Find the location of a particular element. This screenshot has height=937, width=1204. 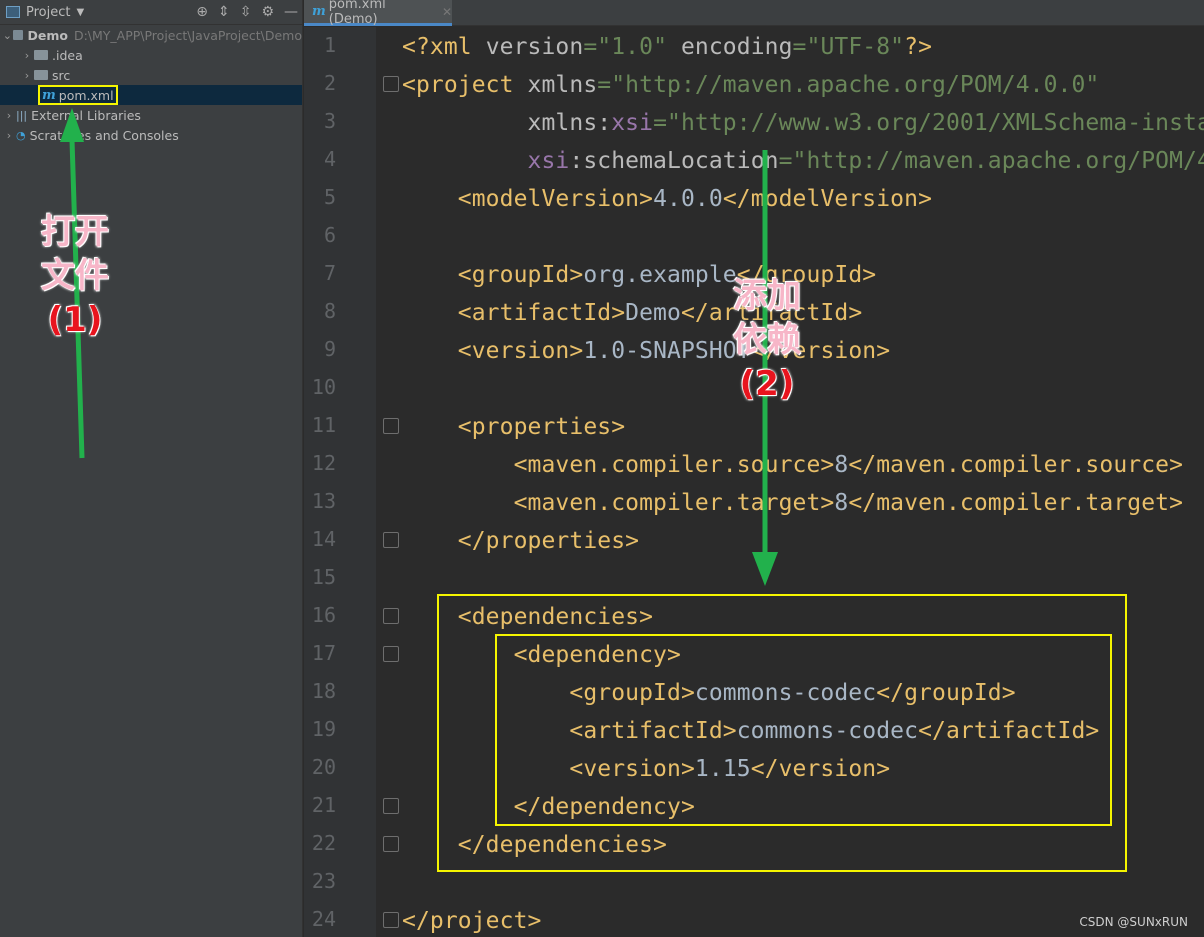

annotation-text: 文件 is located at coordinates (75, 276).